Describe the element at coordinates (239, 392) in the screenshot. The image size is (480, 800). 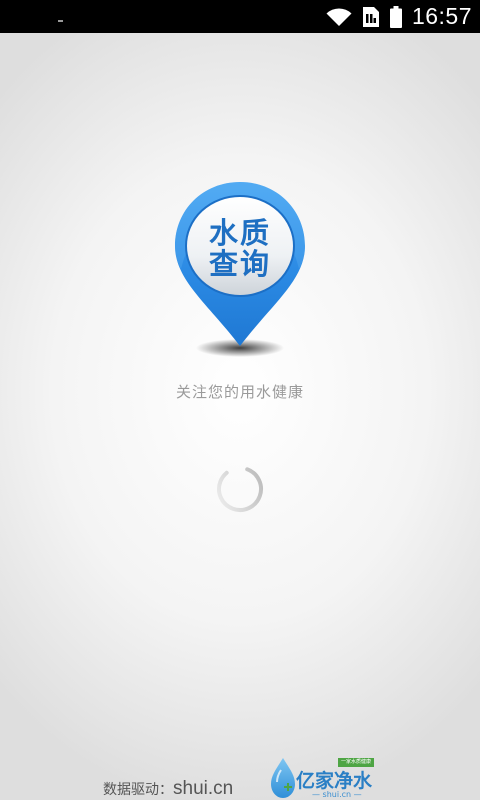
I see `tagline: 关注您的用水健康` at that location.